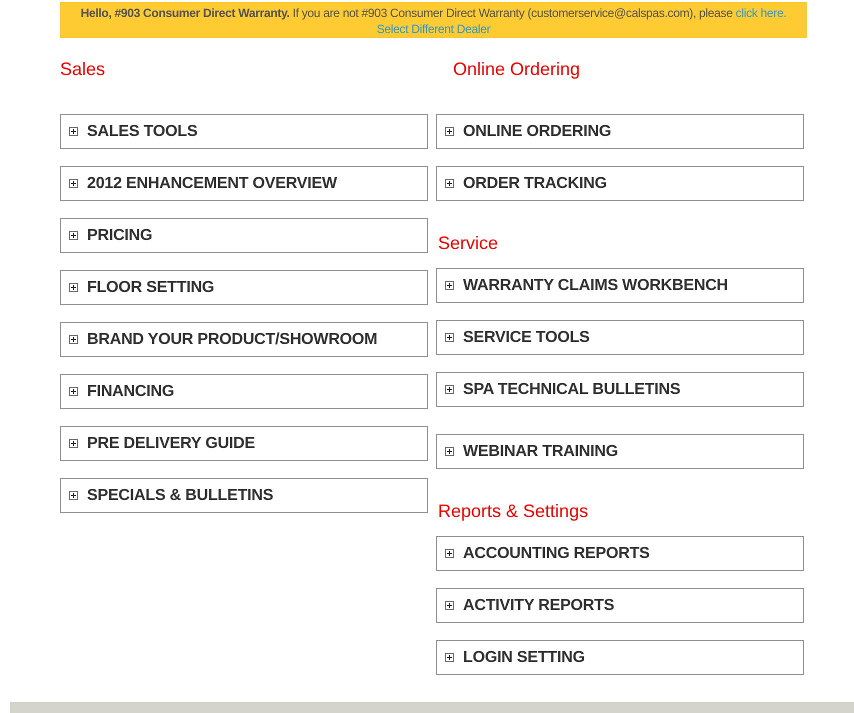  What do you see at coordinates (620, 131) in the screenshot?
I see `menu-panel: ONLINE ORDERING` at bounding box center [620, 131].